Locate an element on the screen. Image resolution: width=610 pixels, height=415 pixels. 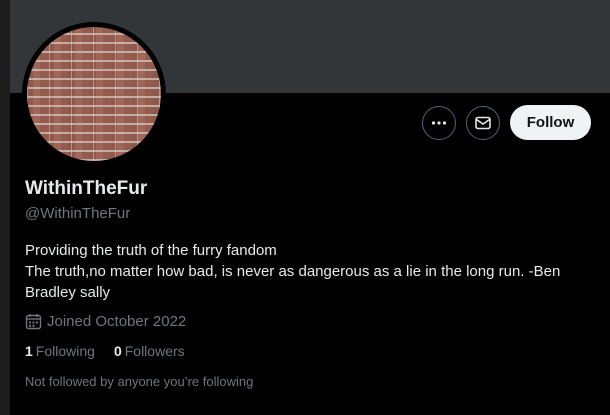
mutual-followers-note: Not followed by anyone you’re following is located at coordinates (139, 381).